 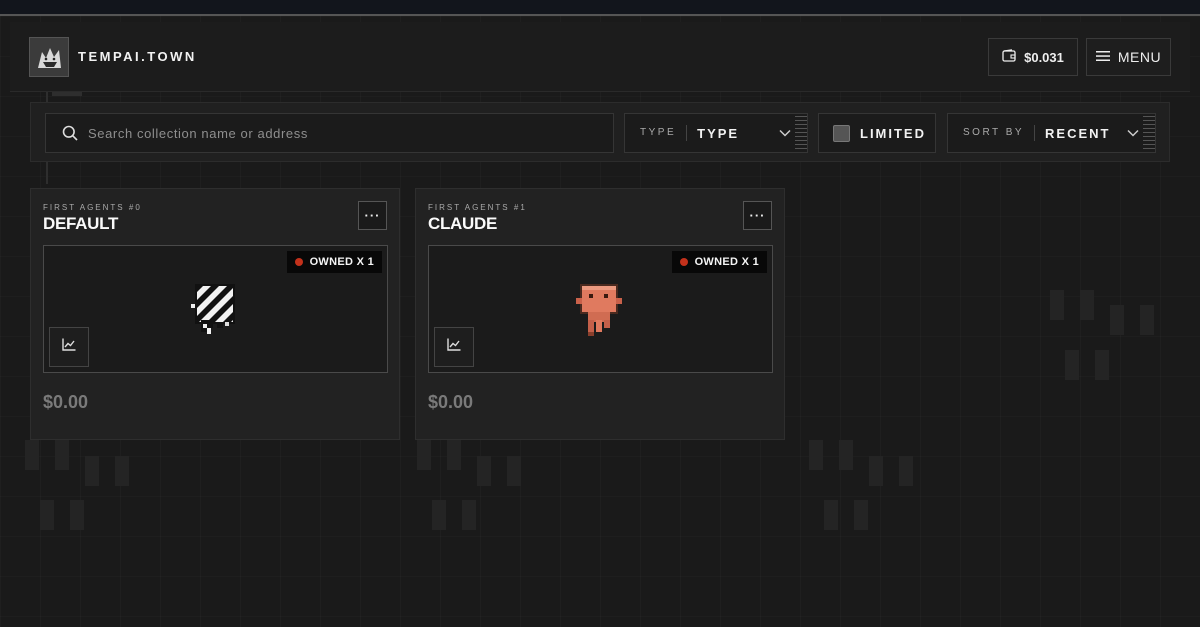 I want to click on card-title: CLAUDE, so click(x=462, y=224).